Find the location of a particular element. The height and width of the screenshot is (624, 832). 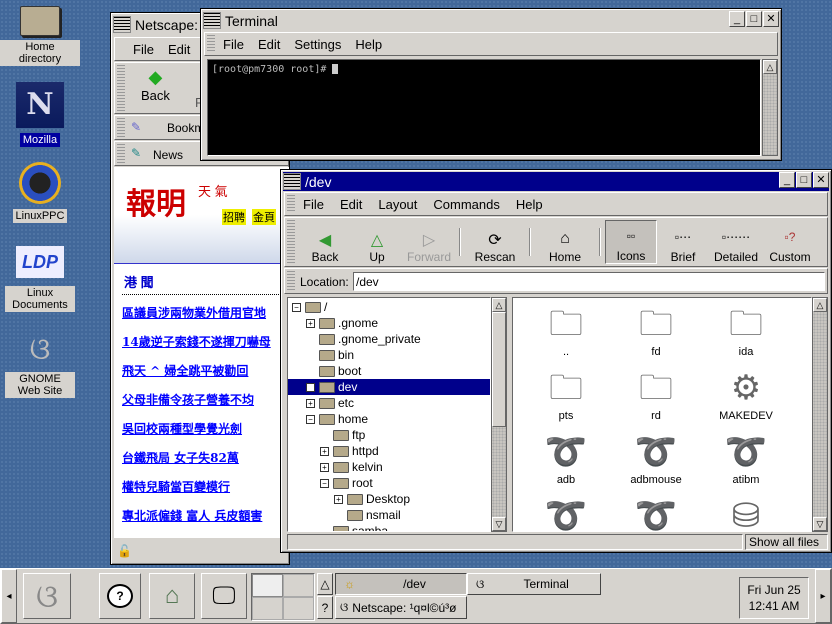

tree-item: .gnome_private is located at coordinates (391, 339).